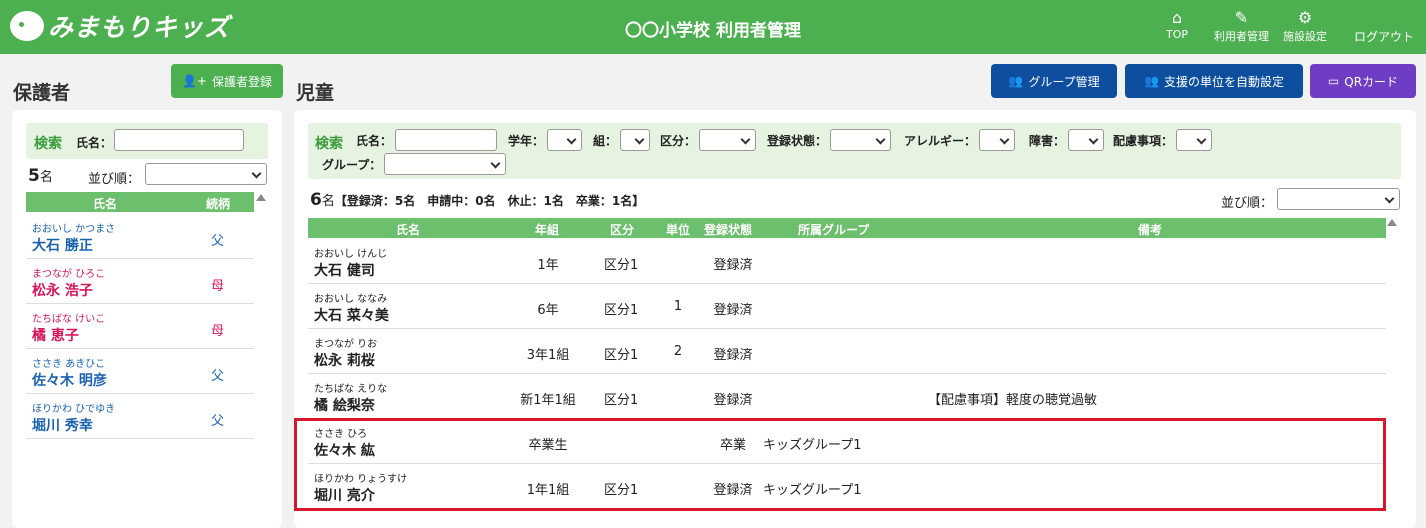 The width and height of the screenshot is (1426, 528). What do you see at coordinates (194, 81) in the screenshot?
I see `add-user-icon: 👤+` at bounding box center [194, 81].